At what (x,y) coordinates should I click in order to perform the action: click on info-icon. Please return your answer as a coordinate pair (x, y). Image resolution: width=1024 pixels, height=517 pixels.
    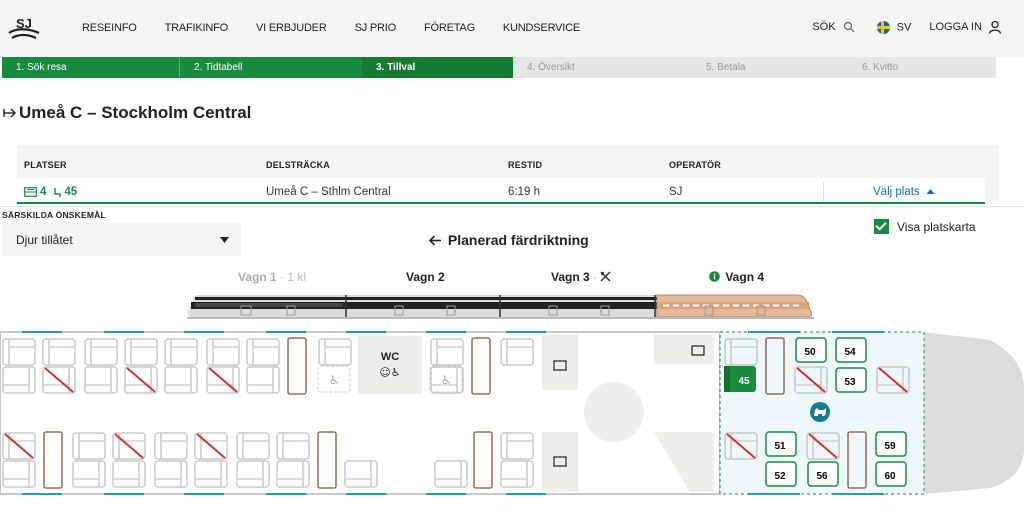
    Looking at the image, I should click on (714, 276).